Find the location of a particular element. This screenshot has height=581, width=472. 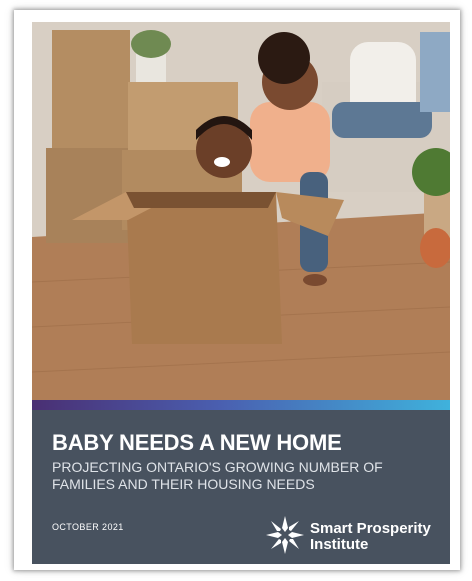

institute-logo: Smart Prosperity Institute is located at coordinates (354, 536).